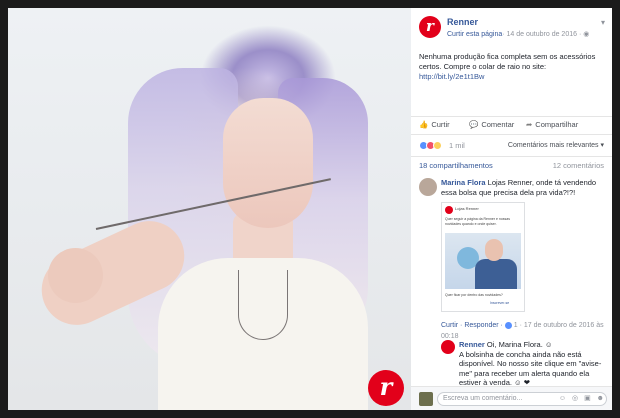  I want to click on smile-emoji-icon: ☺, so click(548, 344).